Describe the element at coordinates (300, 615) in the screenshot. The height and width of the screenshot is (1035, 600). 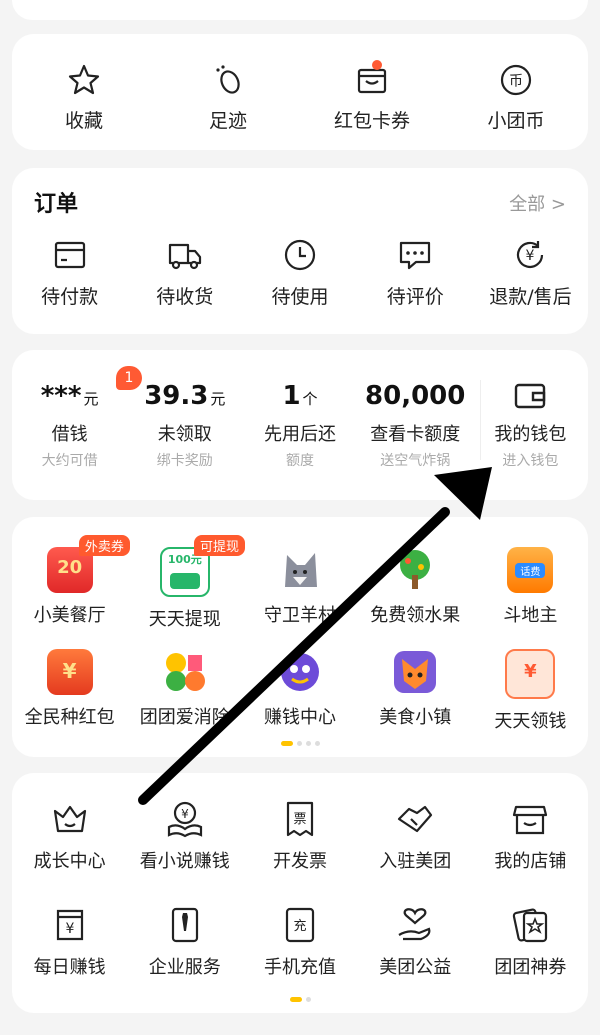
I see `app-label: 守卫羊村` at that location.